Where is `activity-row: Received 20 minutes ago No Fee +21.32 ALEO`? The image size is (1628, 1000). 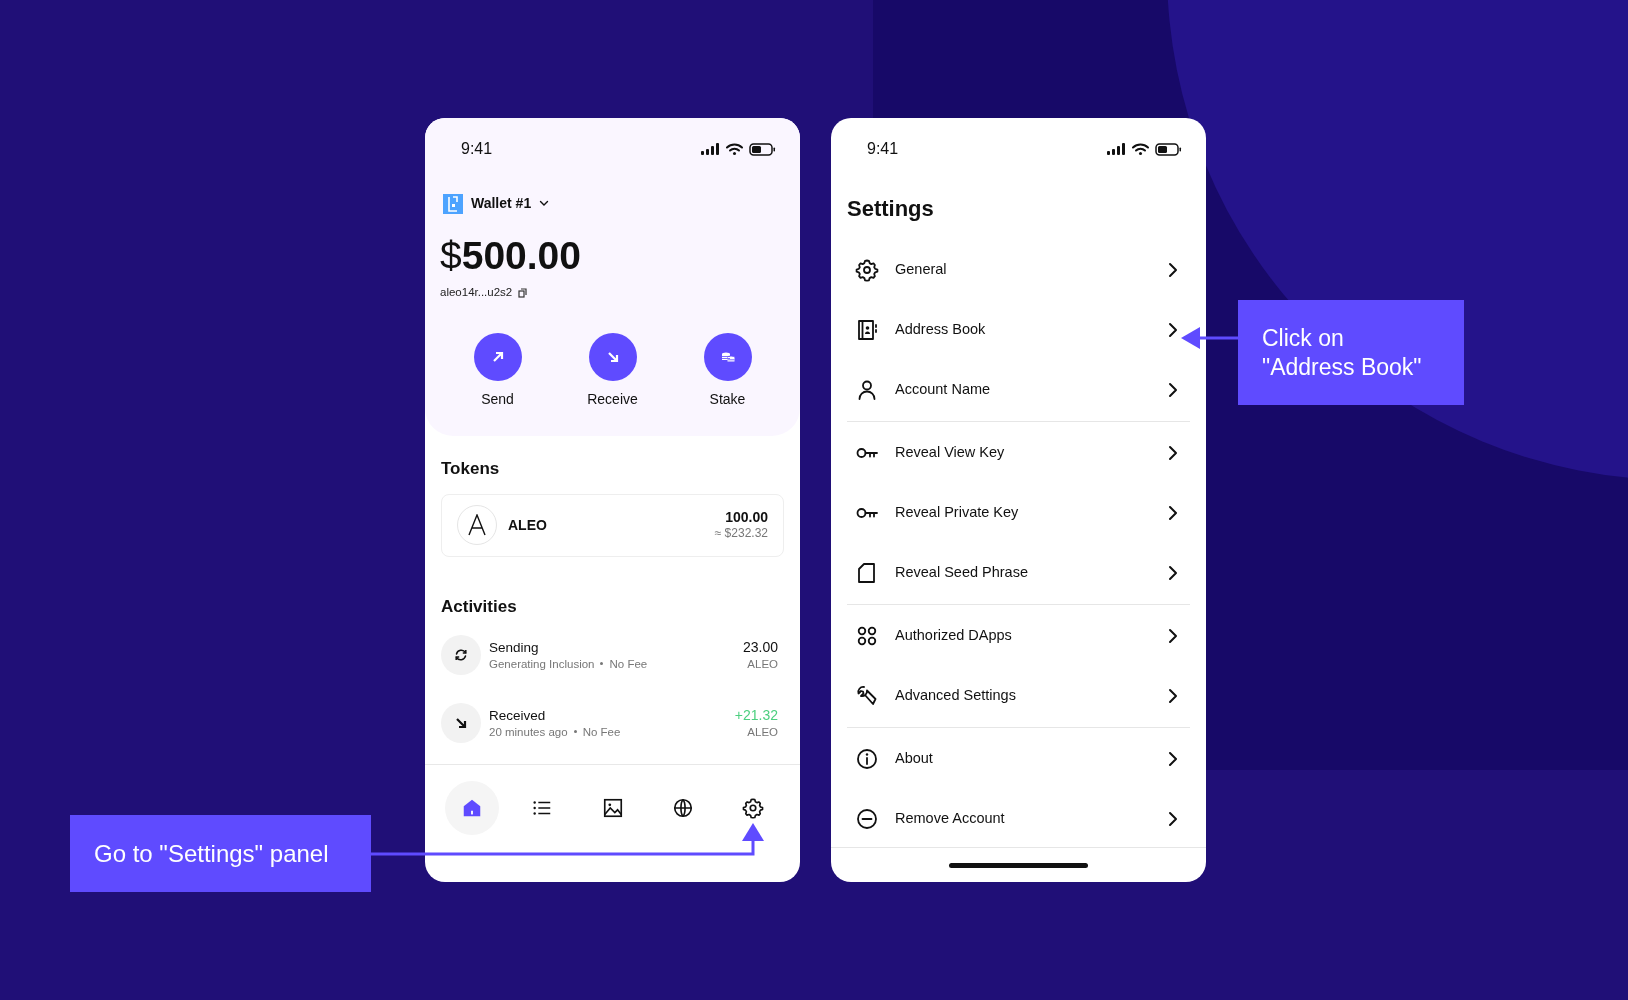 activity-row: Received 20 minutes ago No Fee +21.32 ALEO is located at coordinates (612, 723).